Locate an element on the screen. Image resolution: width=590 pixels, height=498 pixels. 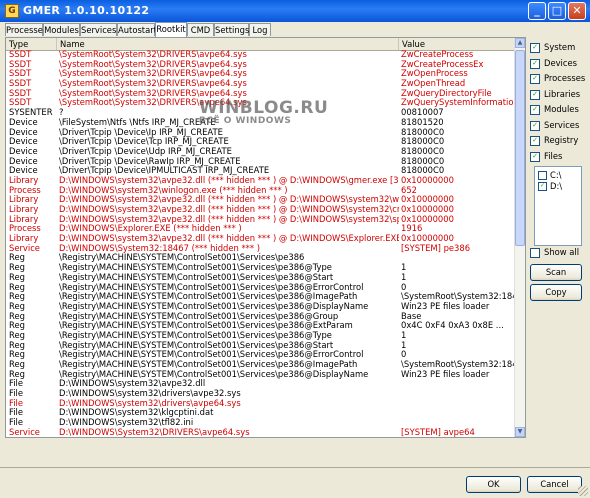
drive-d: ✓ D:\ is located at coordinates (550, 186).